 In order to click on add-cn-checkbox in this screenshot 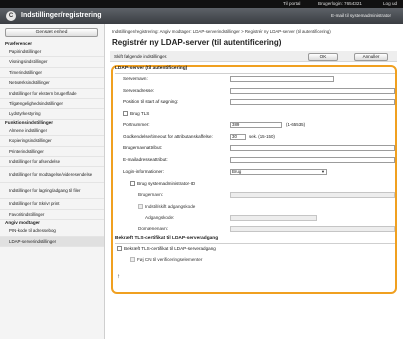, I will do `click(132, 259)`.